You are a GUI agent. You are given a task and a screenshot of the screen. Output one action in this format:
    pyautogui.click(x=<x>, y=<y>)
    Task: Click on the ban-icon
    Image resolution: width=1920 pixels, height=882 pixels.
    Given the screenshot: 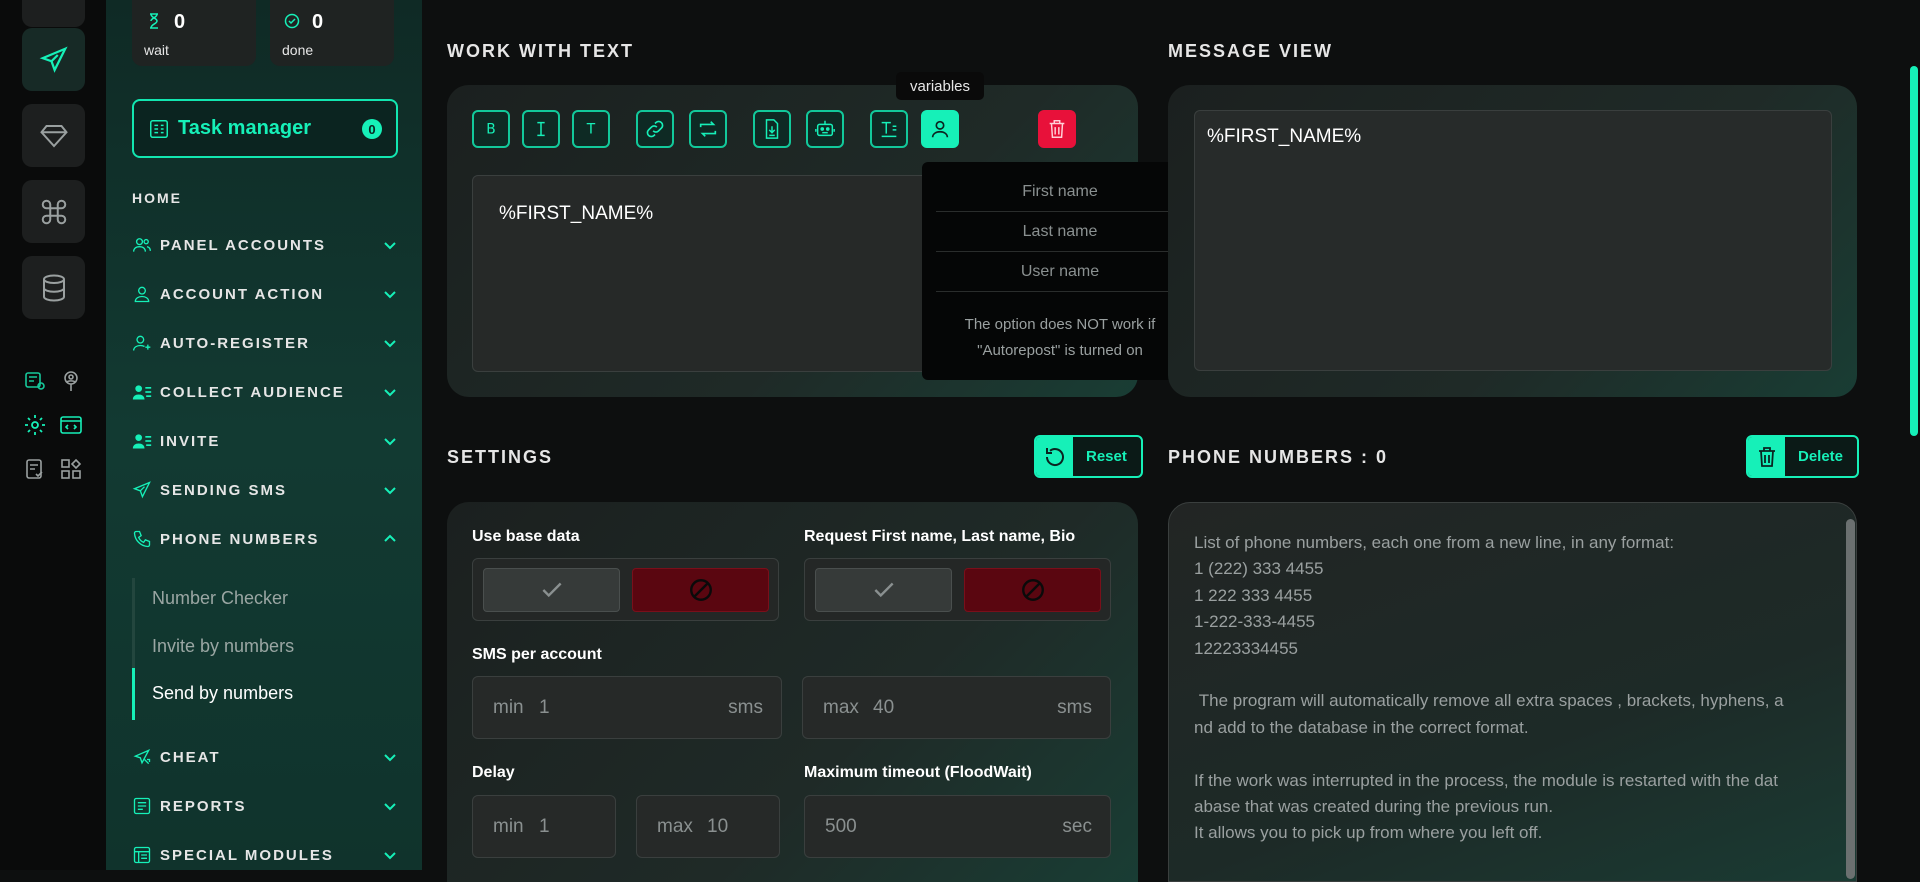 What is the action you would take?
    pyautogui.click(x=1032, y=590)
    